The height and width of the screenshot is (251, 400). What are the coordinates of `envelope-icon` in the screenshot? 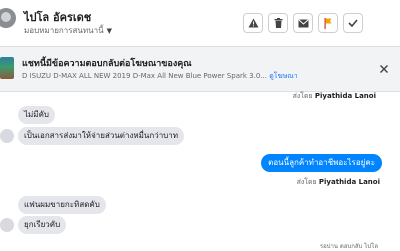 It's located at (303, 22).